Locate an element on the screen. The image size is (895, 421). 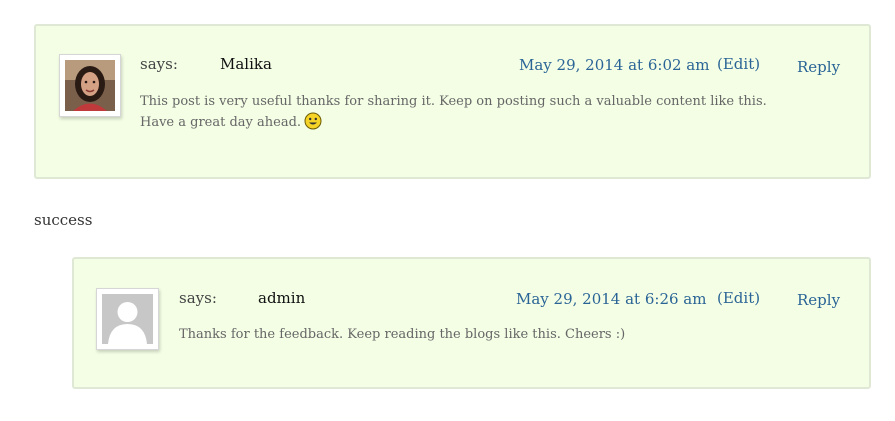
user-photo-avatar-icon is located at coordinates (90, 85).